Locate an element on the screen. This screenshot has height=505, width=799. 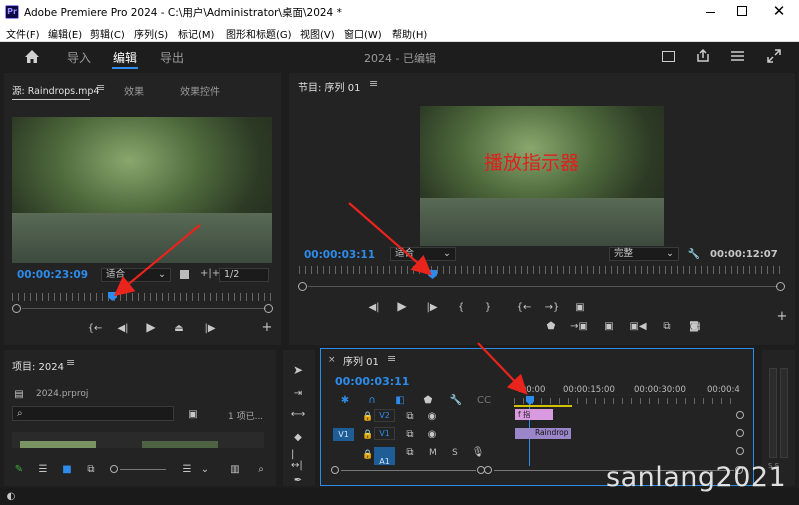
home-icon is located at coordinates (32, 56).